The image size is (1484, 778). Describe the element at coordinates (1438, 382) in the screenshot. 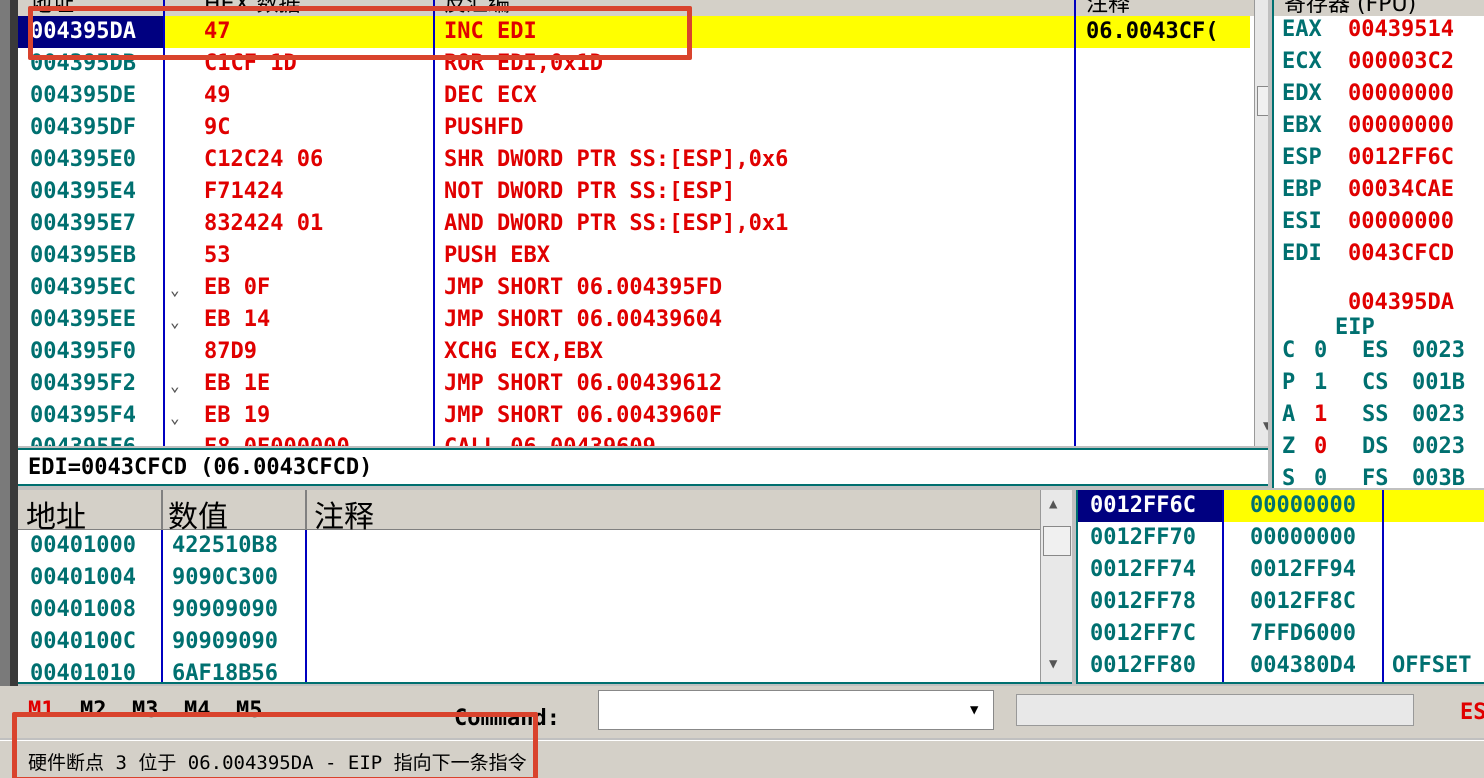

I see `segment-value: 001B` at that location.